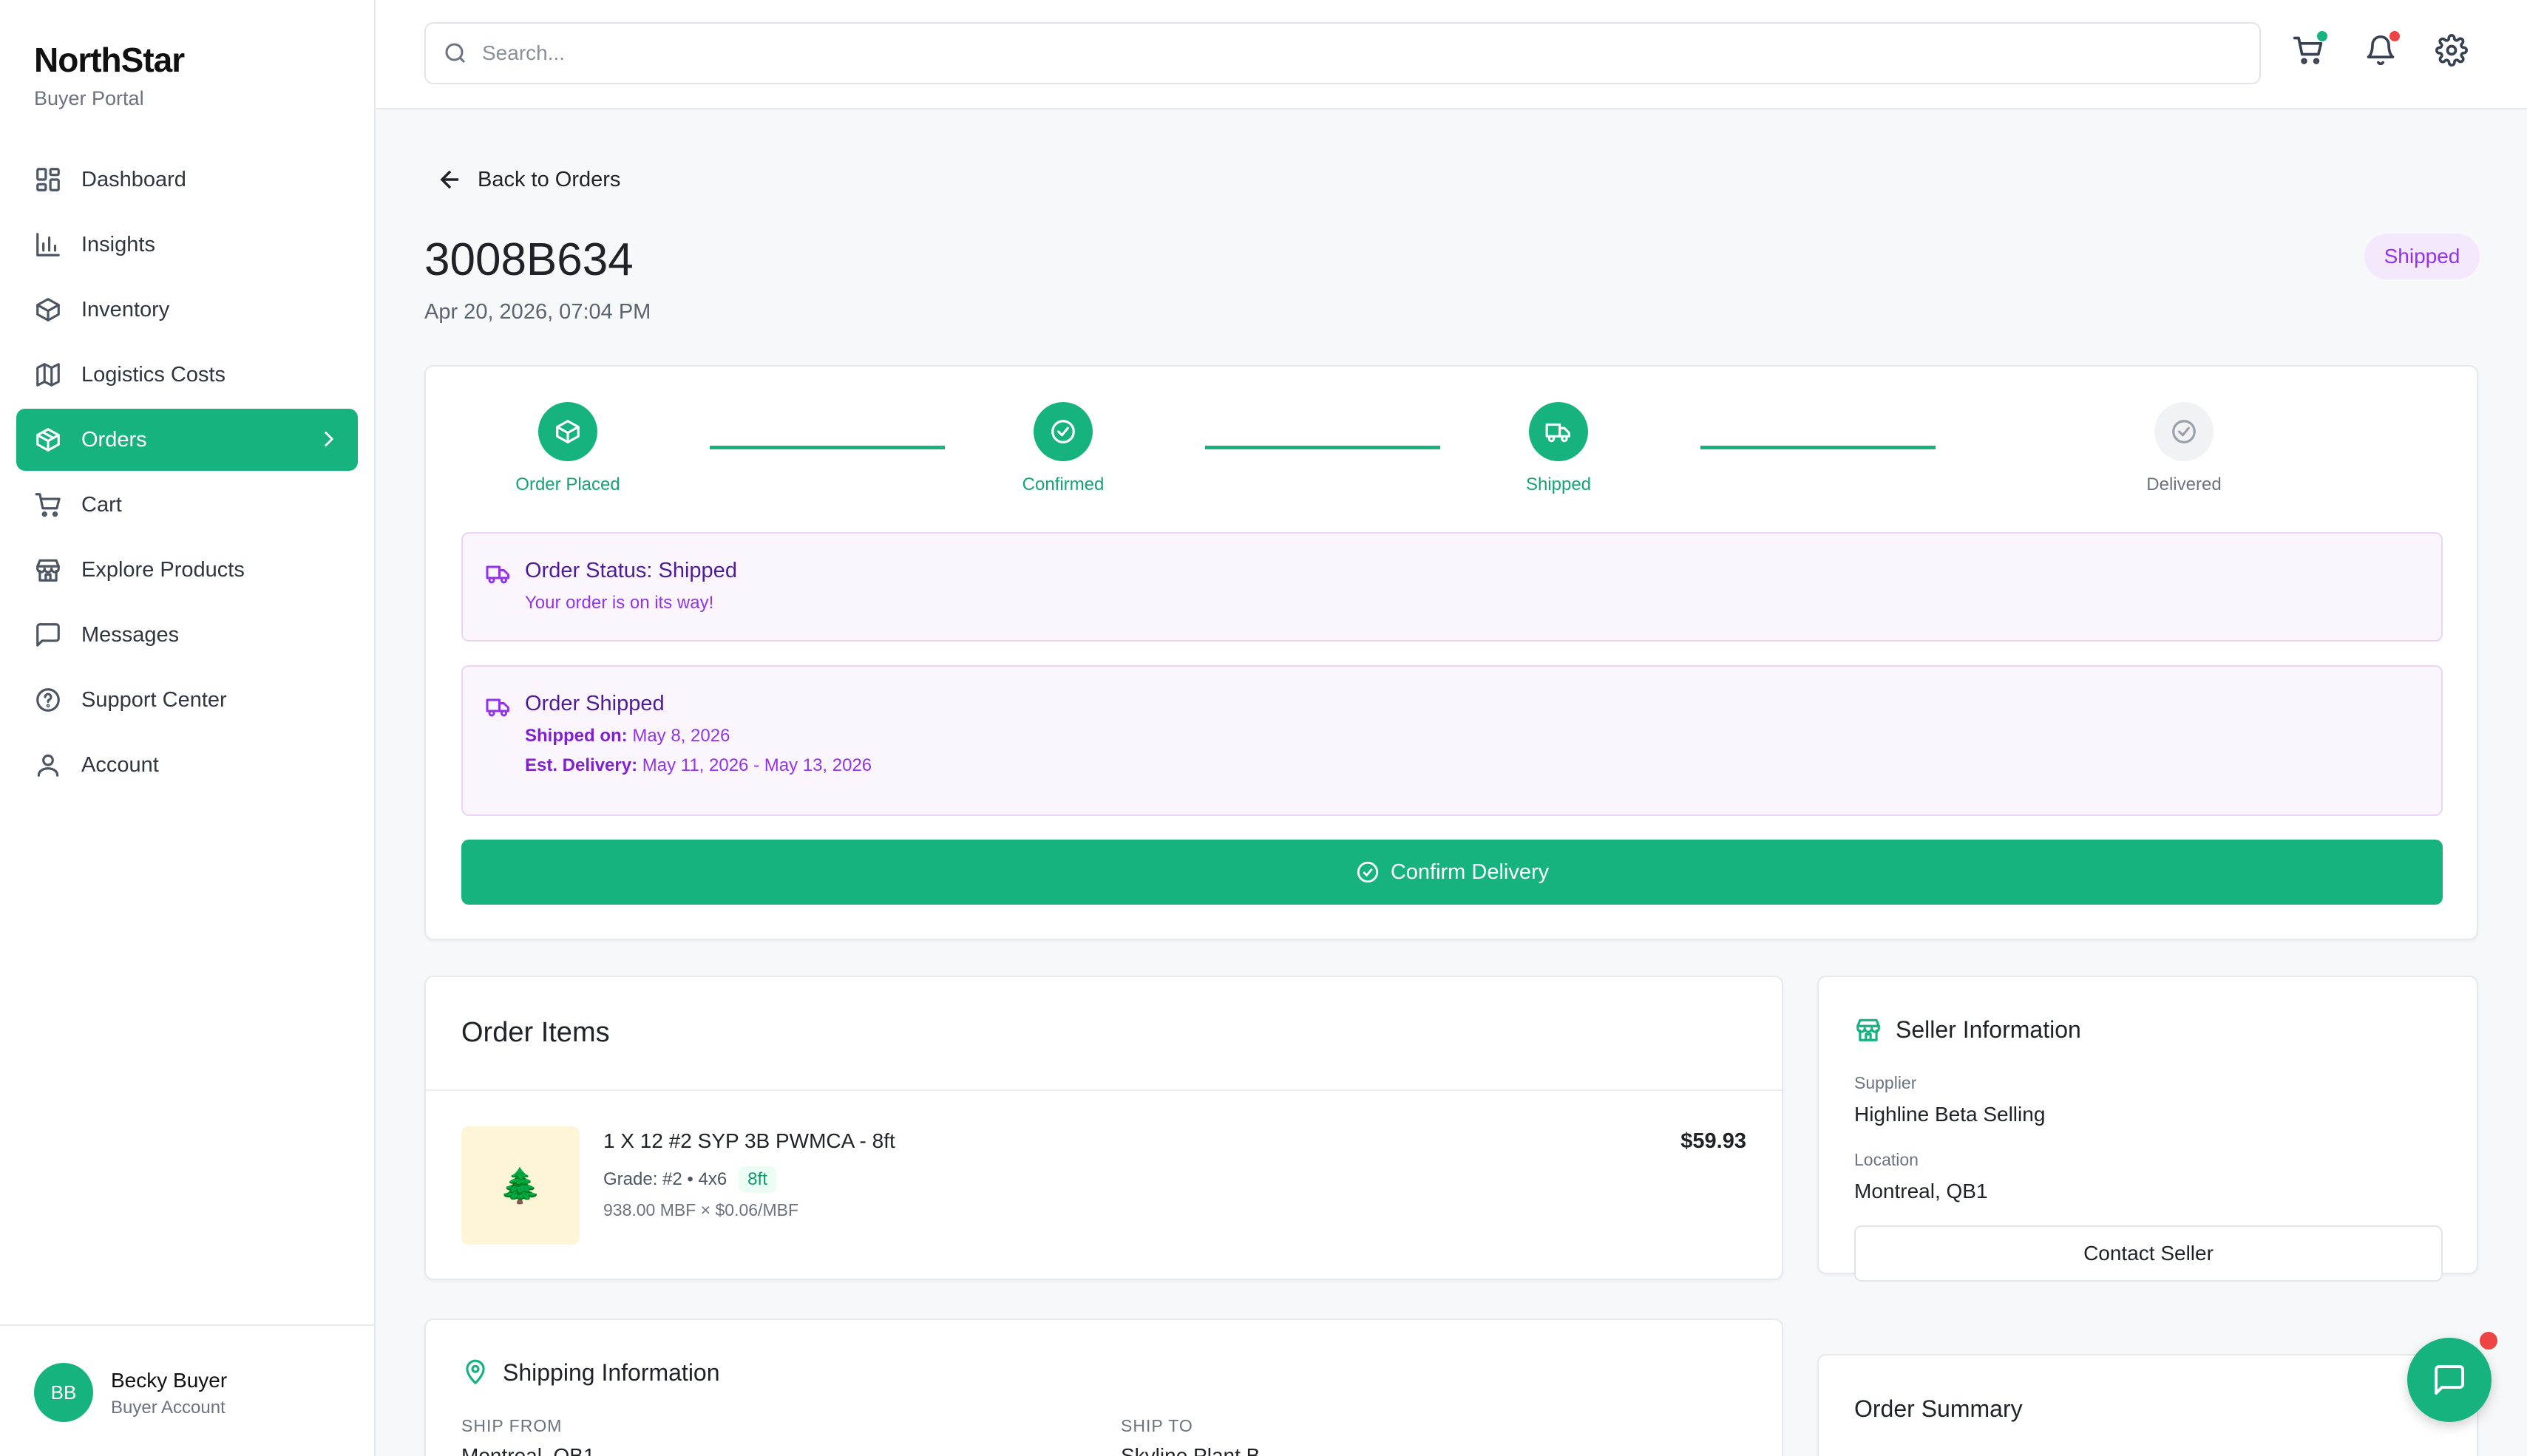 This screenshot has height=1456, width=2527. Describe the element at coordinates (64, 1392) in the screenshot. I see `avatar: BB` at that location.